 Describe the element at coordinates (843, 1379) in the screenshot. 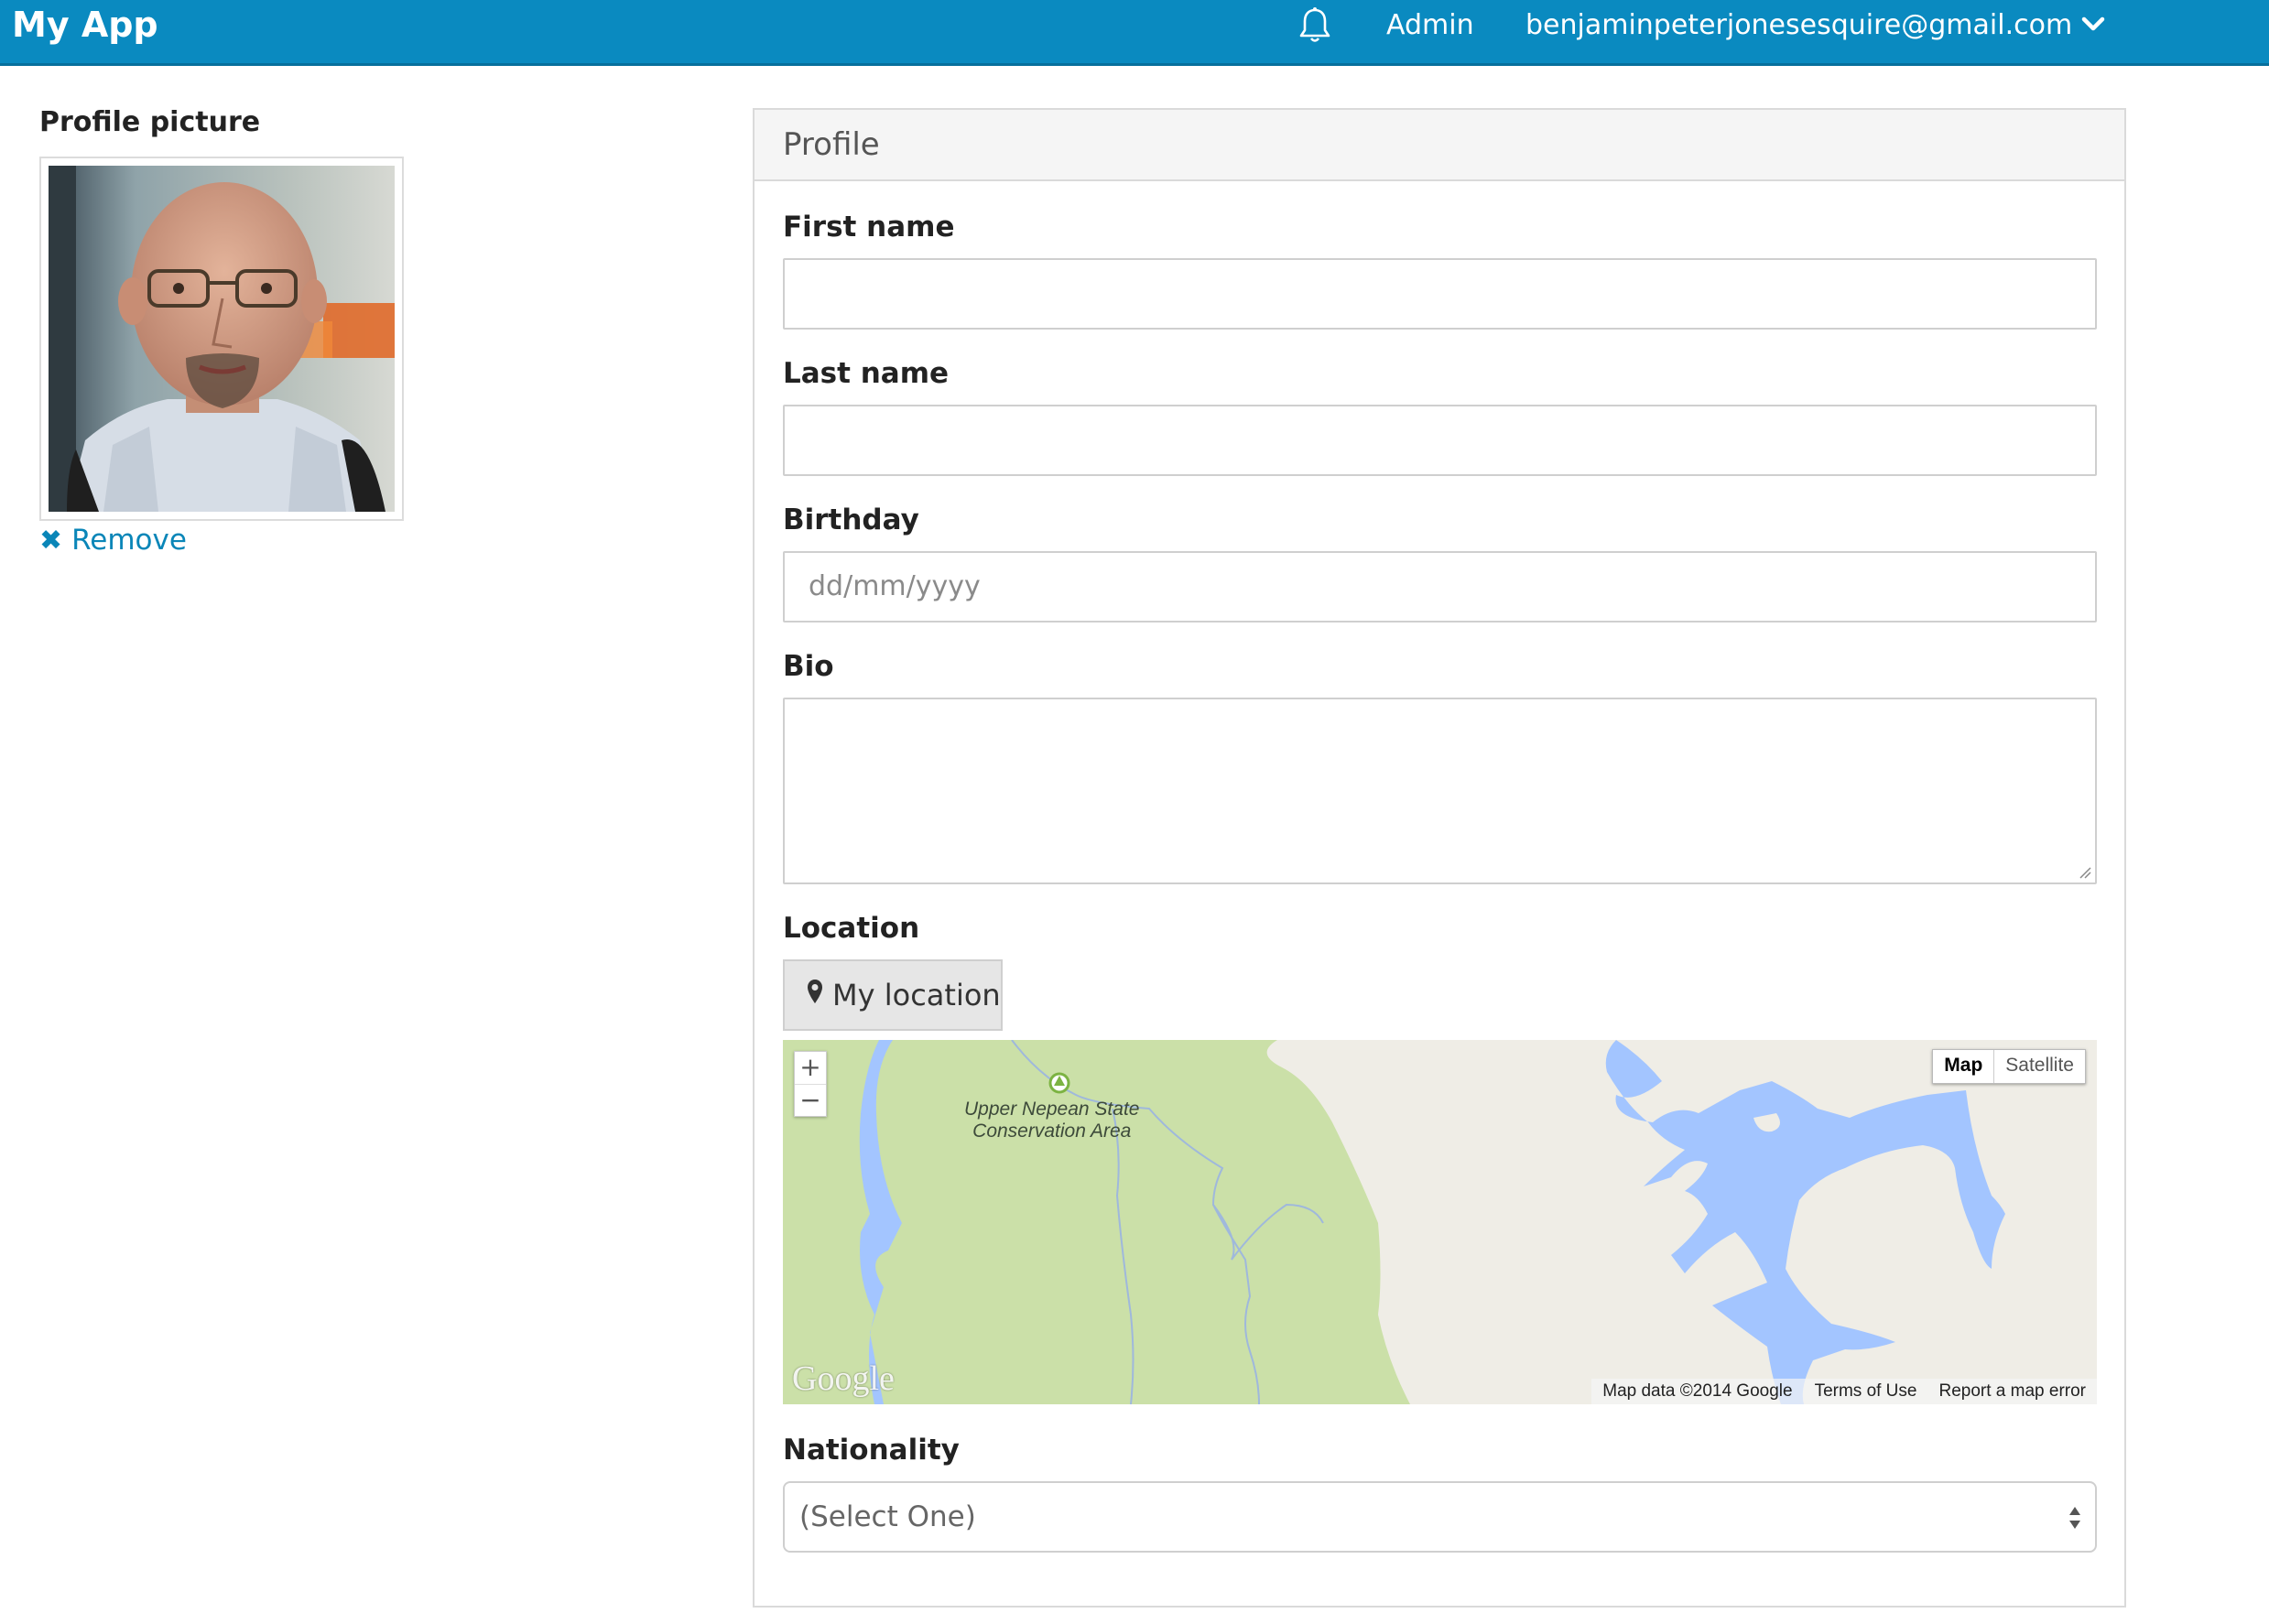

I see `google-logo: Google` at that location.